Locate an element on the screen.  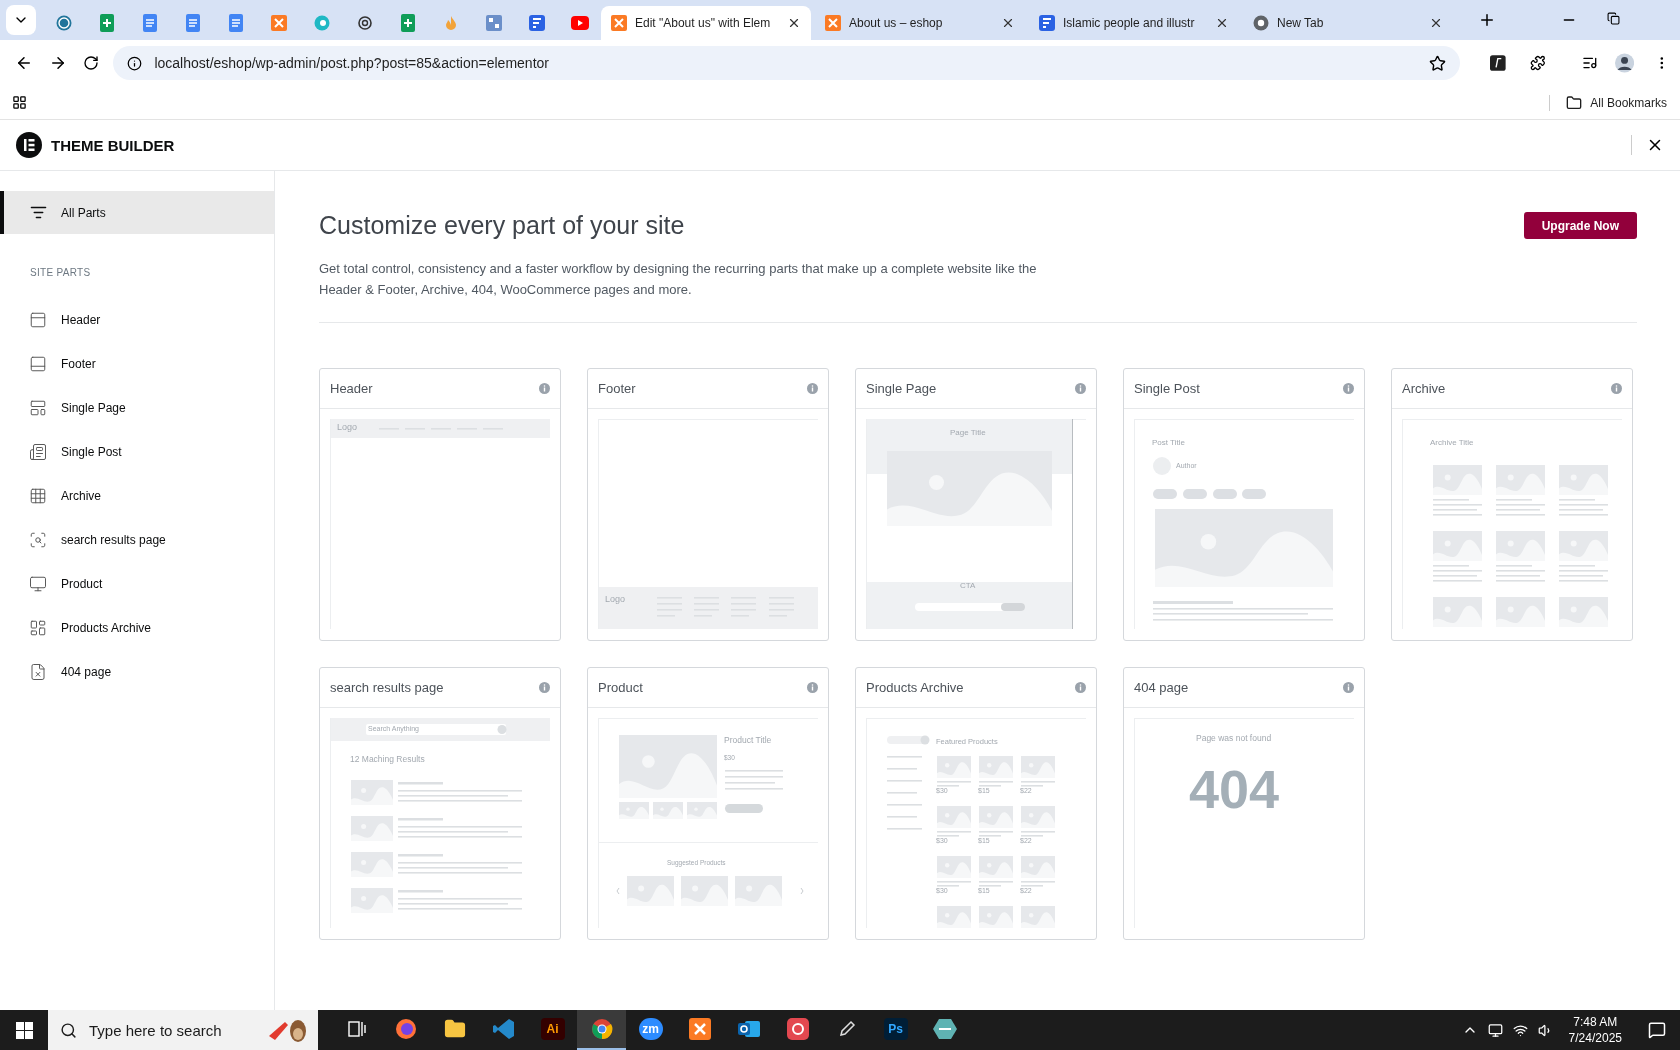
pen-icon is located at coordinates (846, 1029).